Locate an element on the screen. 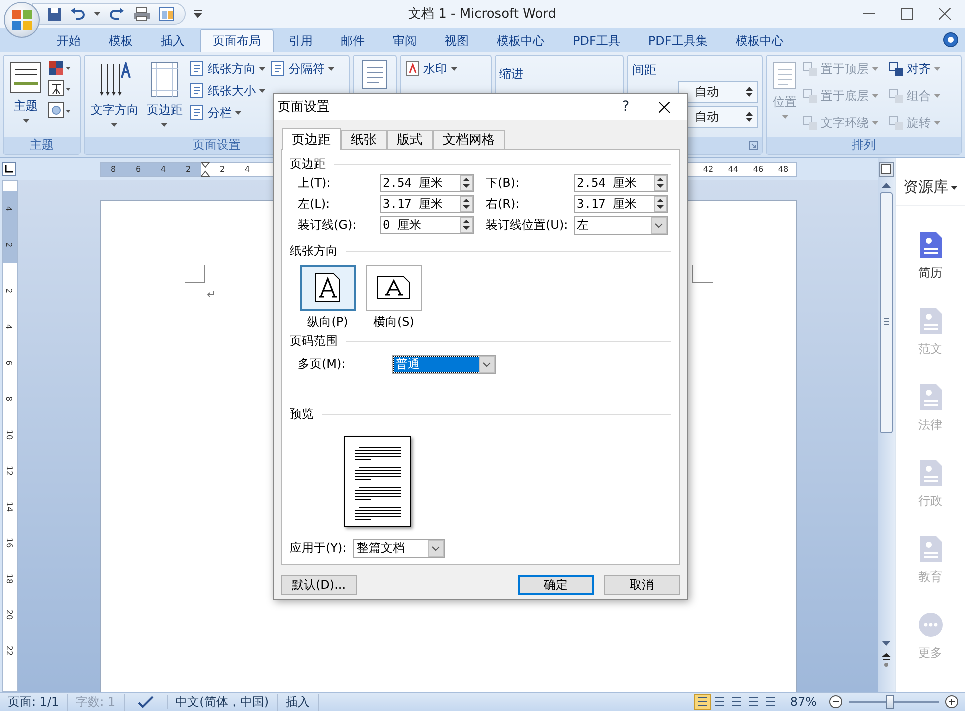 The width and height of the screenshot is (965, 711). field-label: 装订线(G): is located at coordinates (328, 225).